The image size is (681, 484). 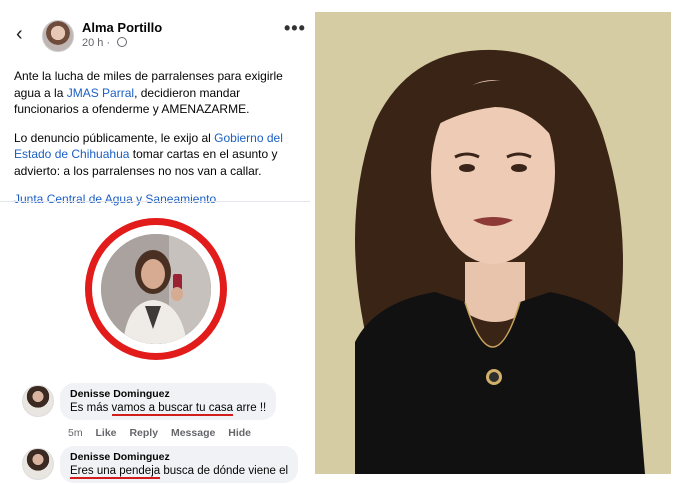 I want to click on divider, so click(x=155, y=201).